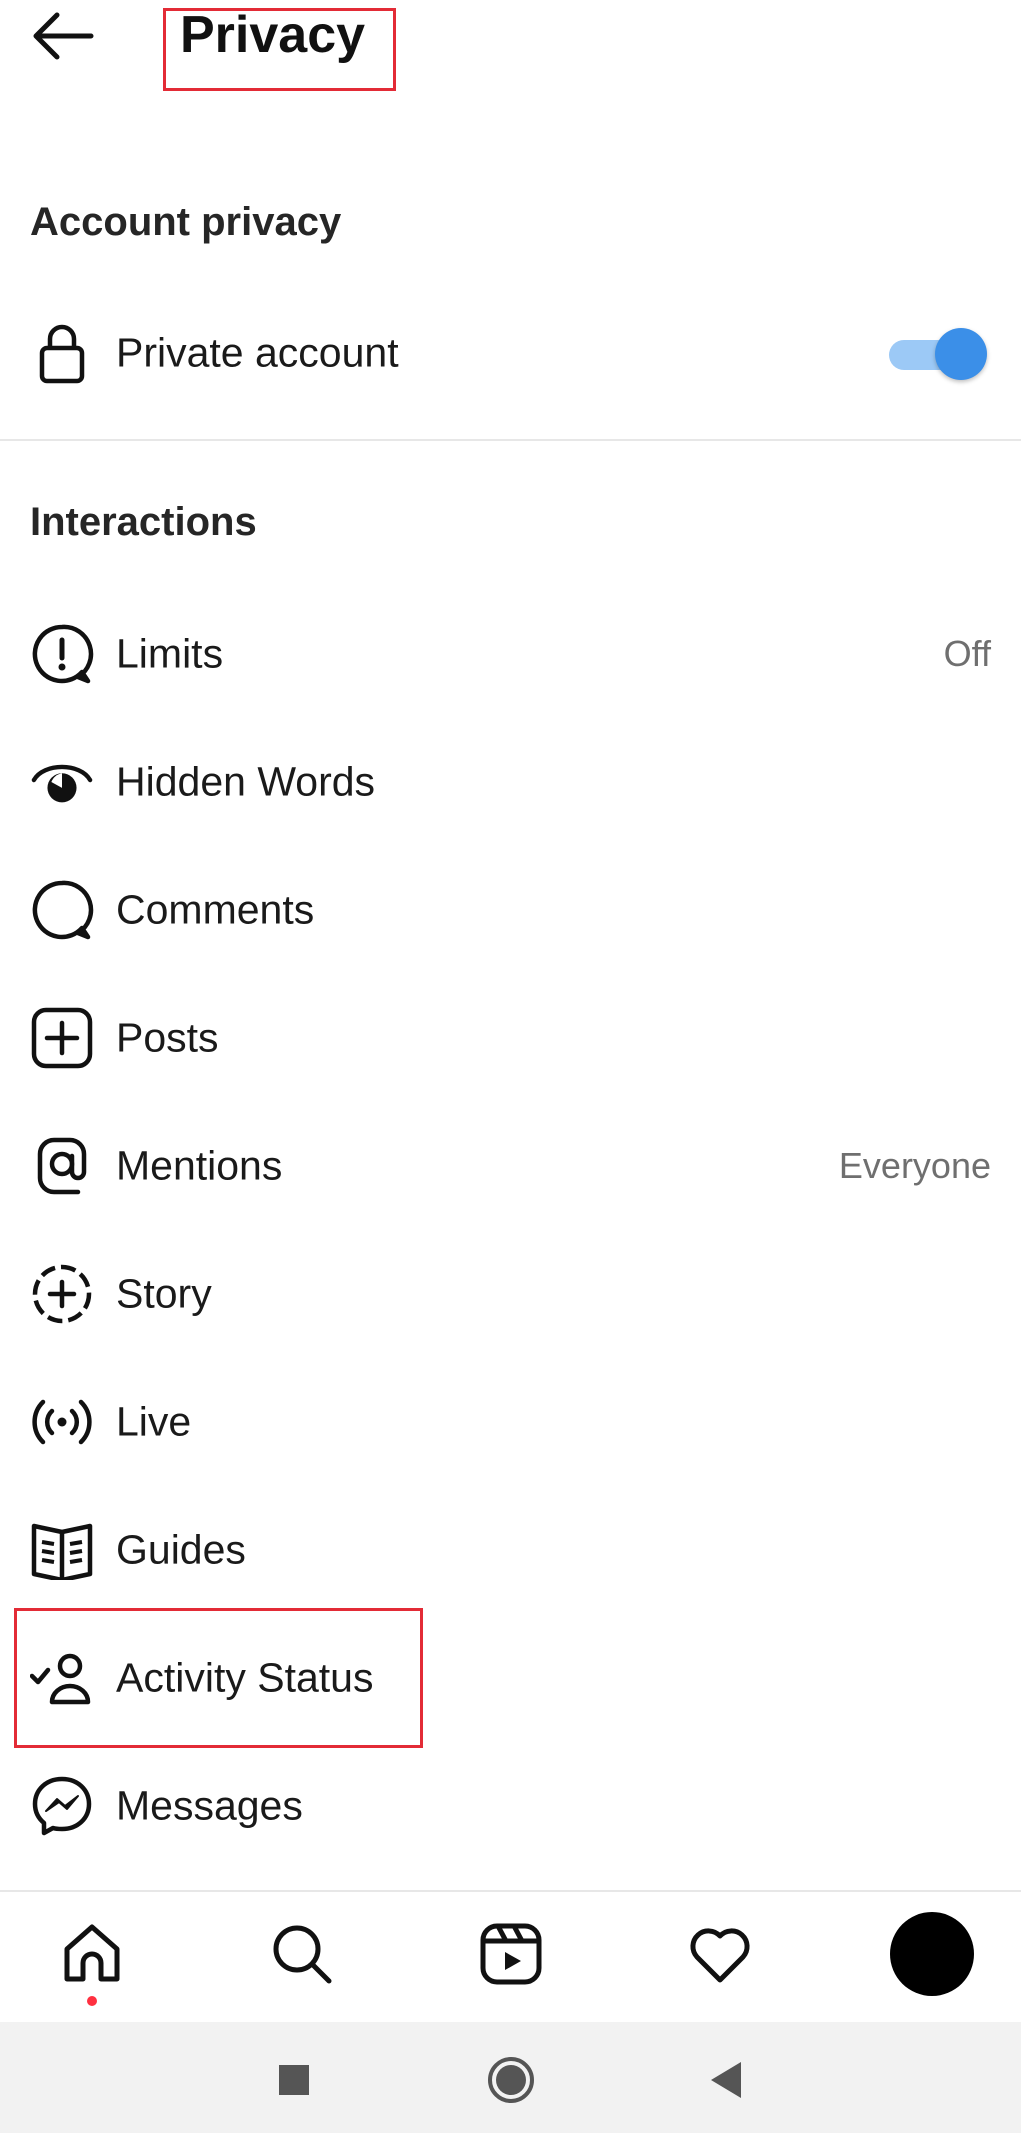  I want to click on menu-item-mentions: Mentions Everyone, so click(510, 1166).